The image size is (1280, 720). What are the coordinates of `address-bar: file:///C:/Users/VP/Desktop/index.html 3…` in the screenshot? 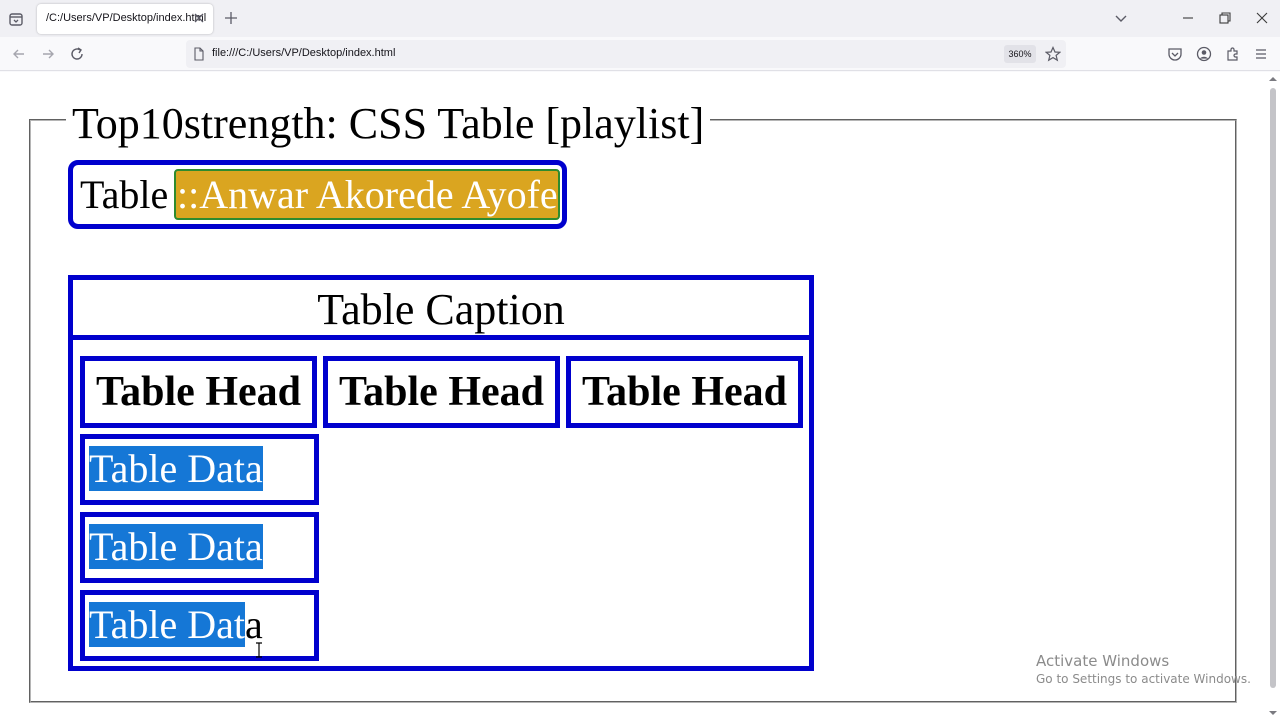 It's located at (626, 54).